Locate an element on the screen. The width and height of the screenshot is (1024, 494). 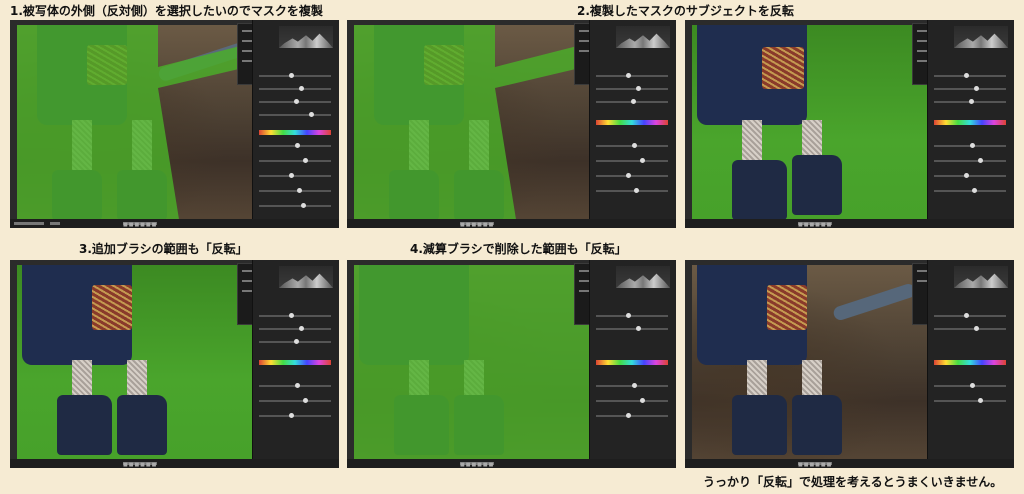
screenshot-result: ■■■■■■ is located at coordinates (849, 364).